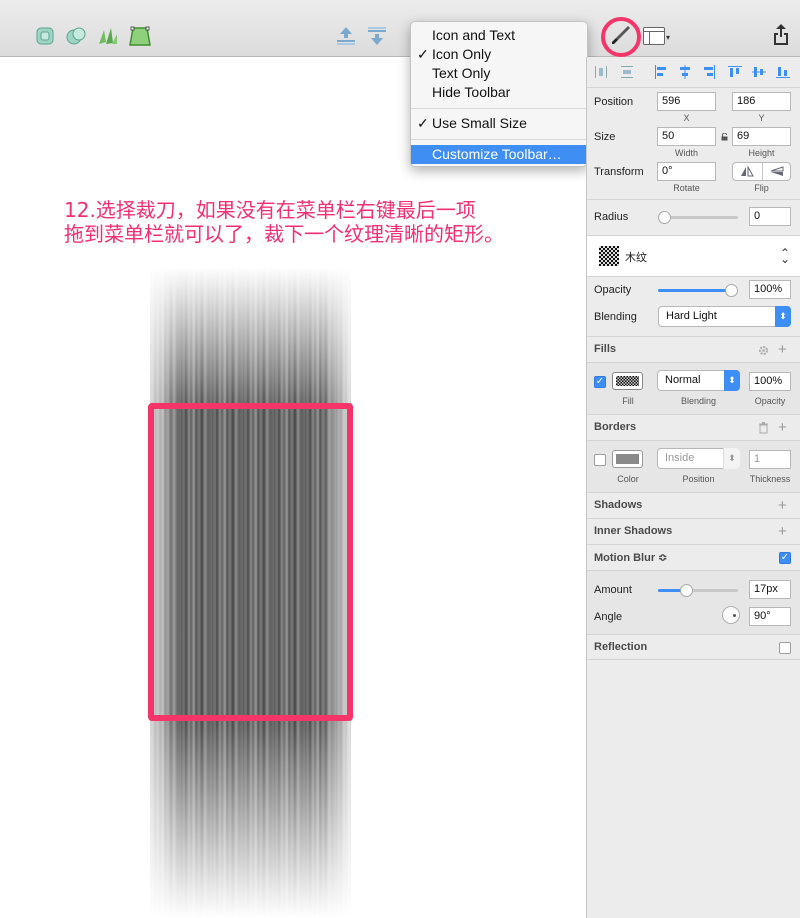  What do you see at coordinates (761, 153) in the screenshot?
I see `height-caption: Height` at bounding box center [761, 153].